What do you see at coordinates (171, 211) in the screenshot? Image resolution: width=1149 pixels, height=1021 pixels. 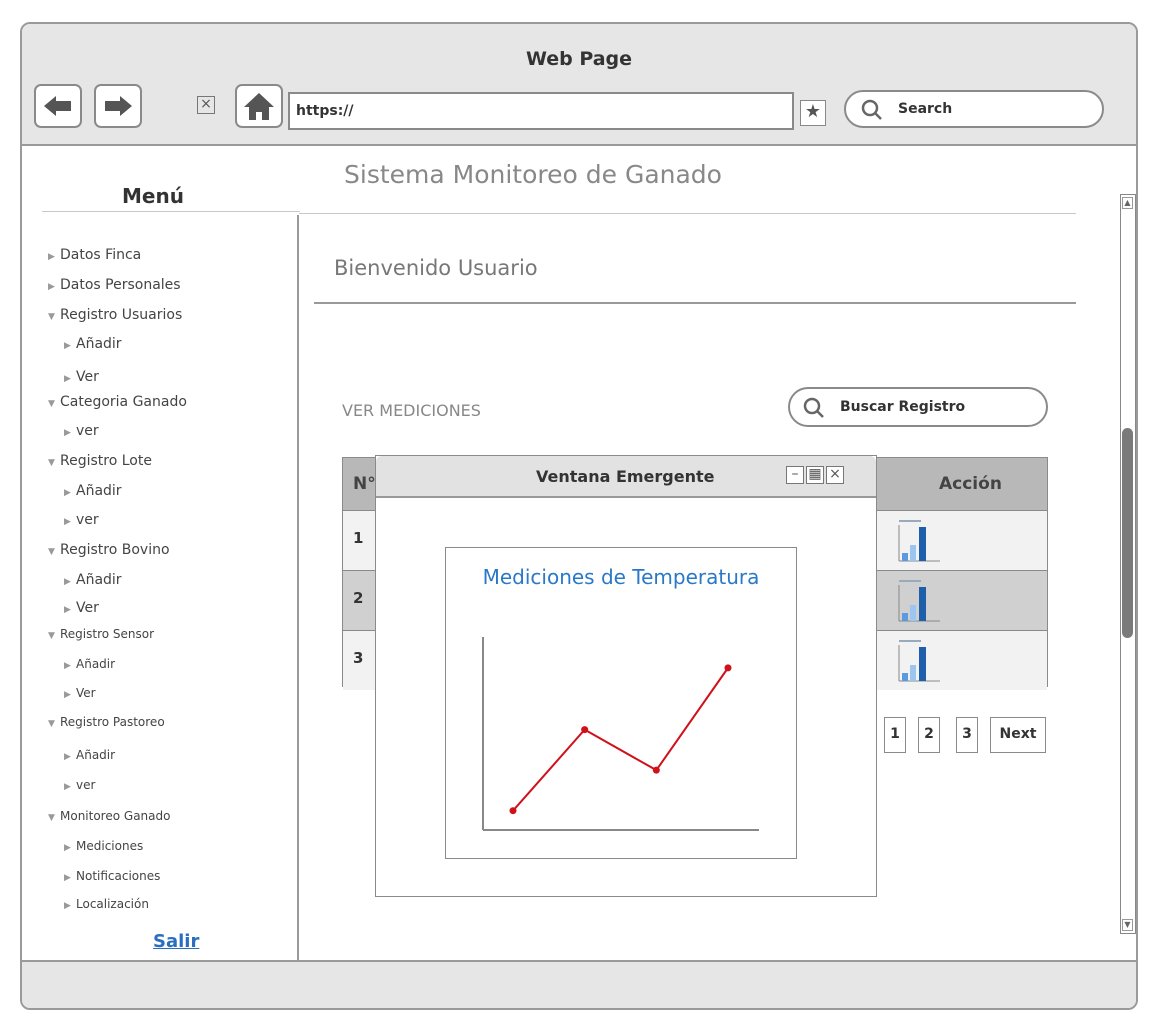 I see `menu-divider` at bounding box center [171, 211].